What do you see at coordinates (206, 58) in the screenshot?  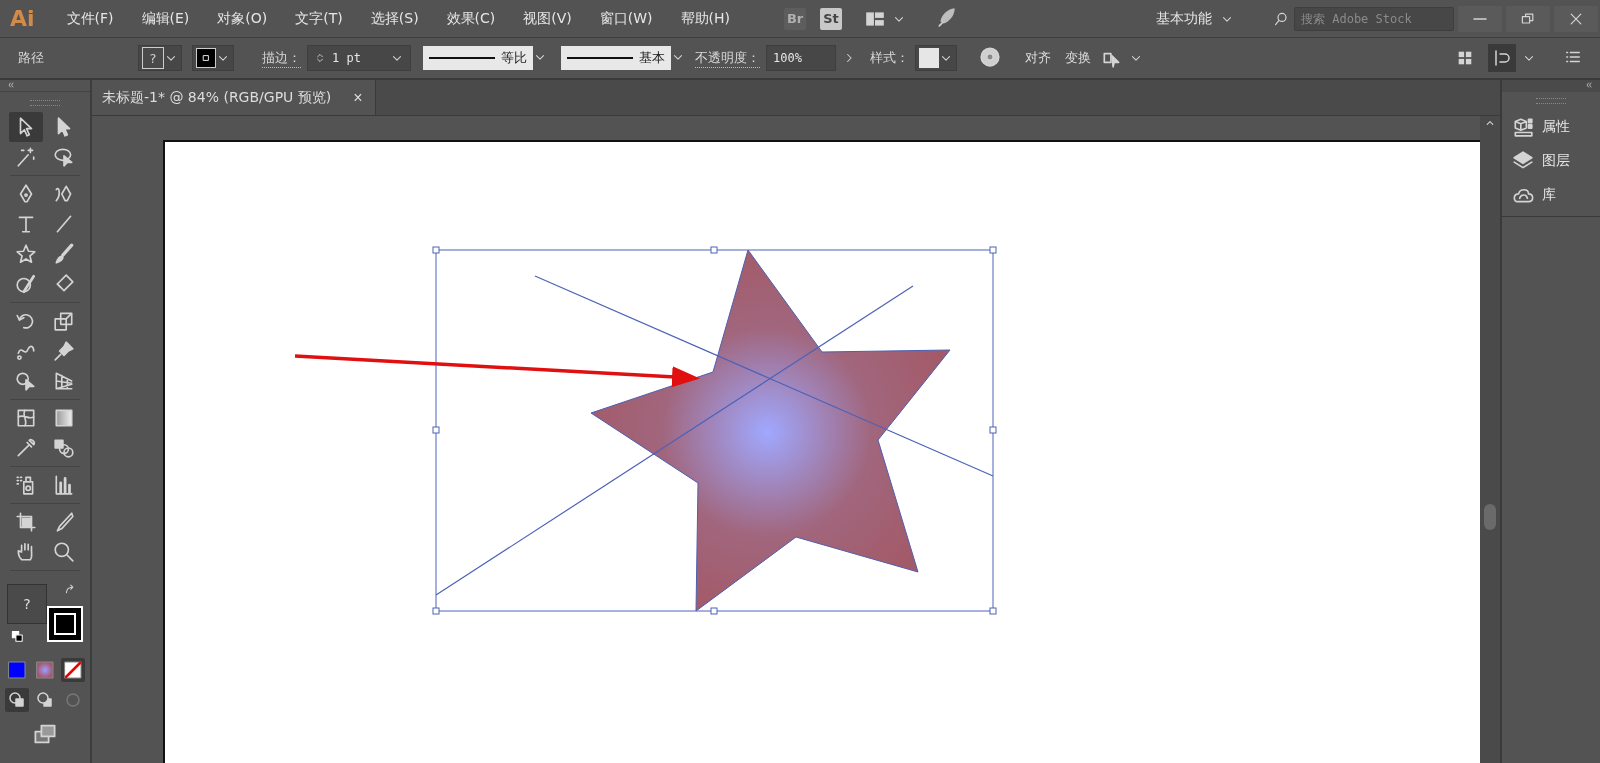 I see `stroke-swatch-icon` at bounding box center [206, 58].